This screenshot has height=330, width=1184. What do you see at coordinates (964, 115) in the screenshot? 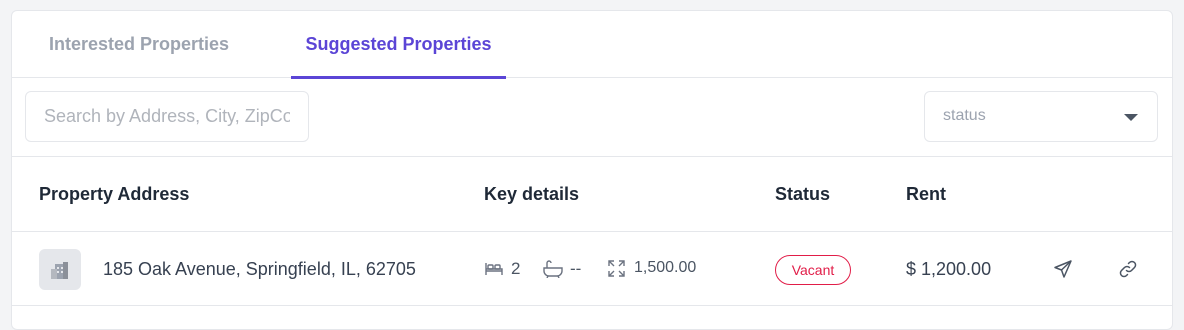
I see `status-select-value: status` at bounding box center [964, 115].